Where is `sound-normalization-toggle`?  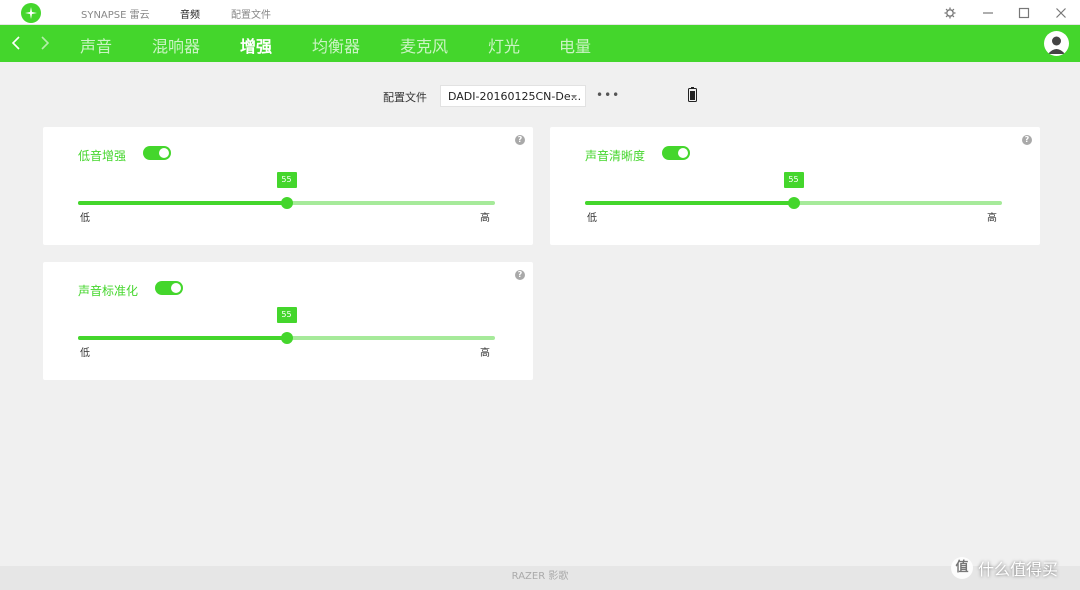
sound-normalization-toggle is located at coordinates (169, 288).